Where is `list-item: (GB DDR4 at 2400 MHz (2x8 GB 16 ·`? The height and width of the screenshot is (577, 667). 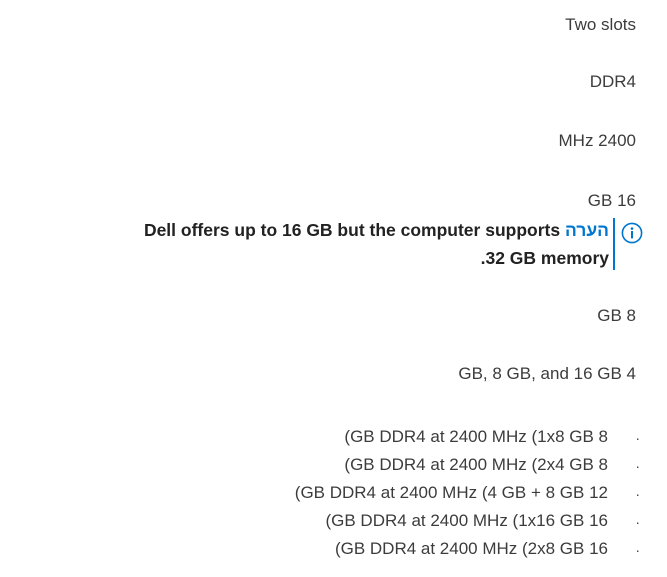
list-item: (GB DDR4 at 2400 MHz (2x8 GB 16 · is located at coordinates (333, 549).